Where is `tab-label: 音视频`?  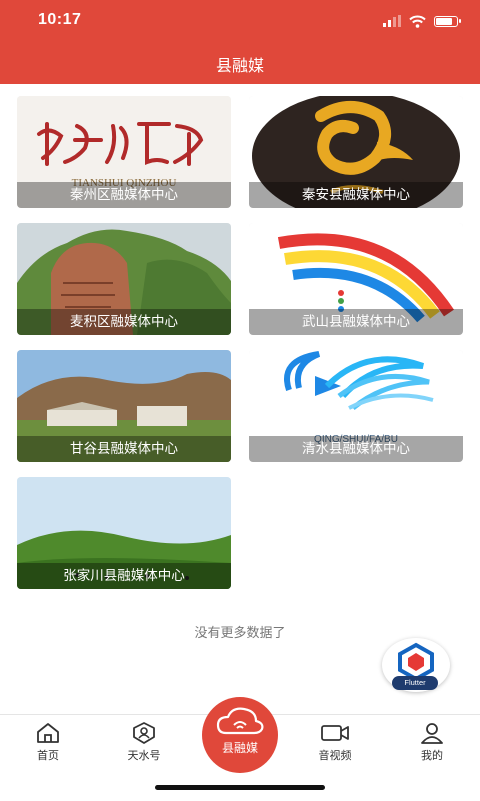 tab-label: 音视频 is located at coordinates (335, 755).